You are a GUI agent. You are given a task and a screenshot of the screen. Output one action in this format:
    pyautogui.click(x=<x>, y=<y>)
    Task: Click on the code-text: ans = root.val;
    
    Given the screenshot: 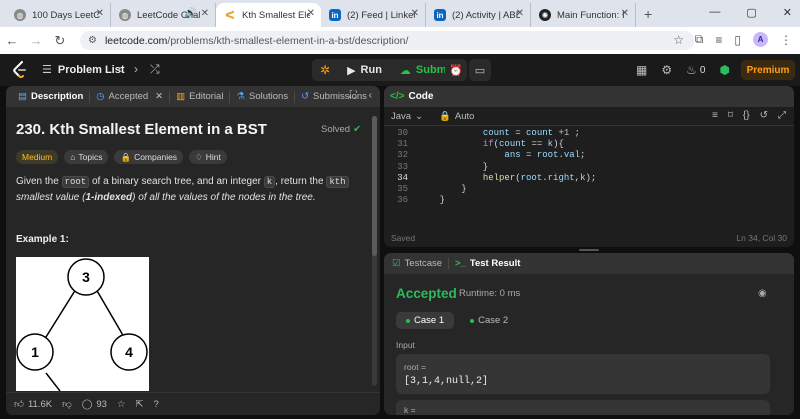 What is the action you would take?
    pyautogui.click(x=545, y=155)
    